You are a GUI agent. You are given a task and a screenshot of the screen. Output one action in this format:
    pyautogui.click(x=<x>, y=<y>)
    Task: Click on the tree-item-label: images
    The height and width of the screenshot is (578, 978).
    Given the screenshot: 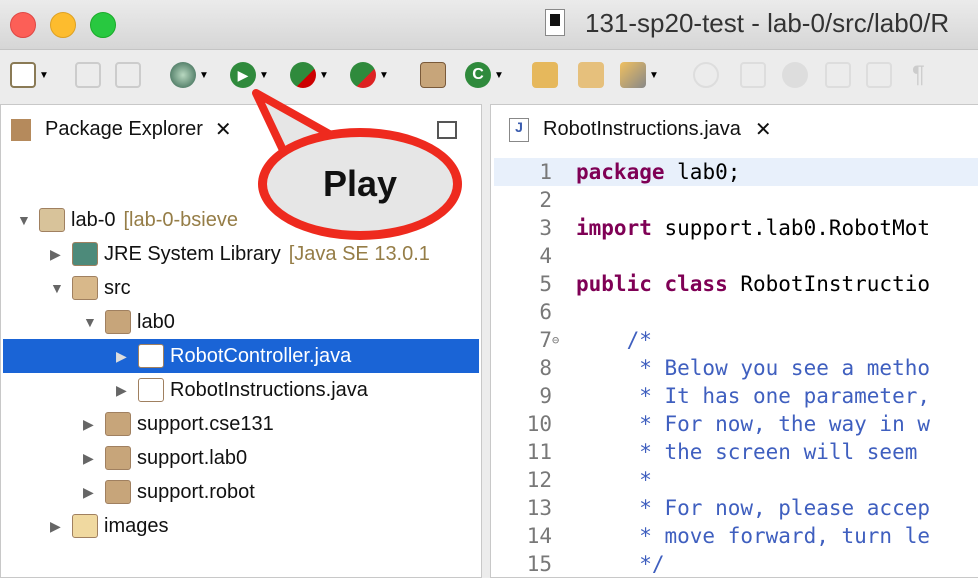 What is the action you would take?
    pyautogui.click(x=136, y=525)
    